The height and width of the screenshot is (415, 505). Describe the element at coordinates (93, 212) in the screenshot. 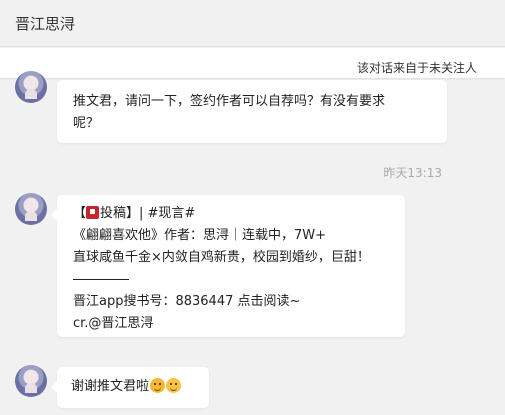

I see `red-tag-icon` at that location.